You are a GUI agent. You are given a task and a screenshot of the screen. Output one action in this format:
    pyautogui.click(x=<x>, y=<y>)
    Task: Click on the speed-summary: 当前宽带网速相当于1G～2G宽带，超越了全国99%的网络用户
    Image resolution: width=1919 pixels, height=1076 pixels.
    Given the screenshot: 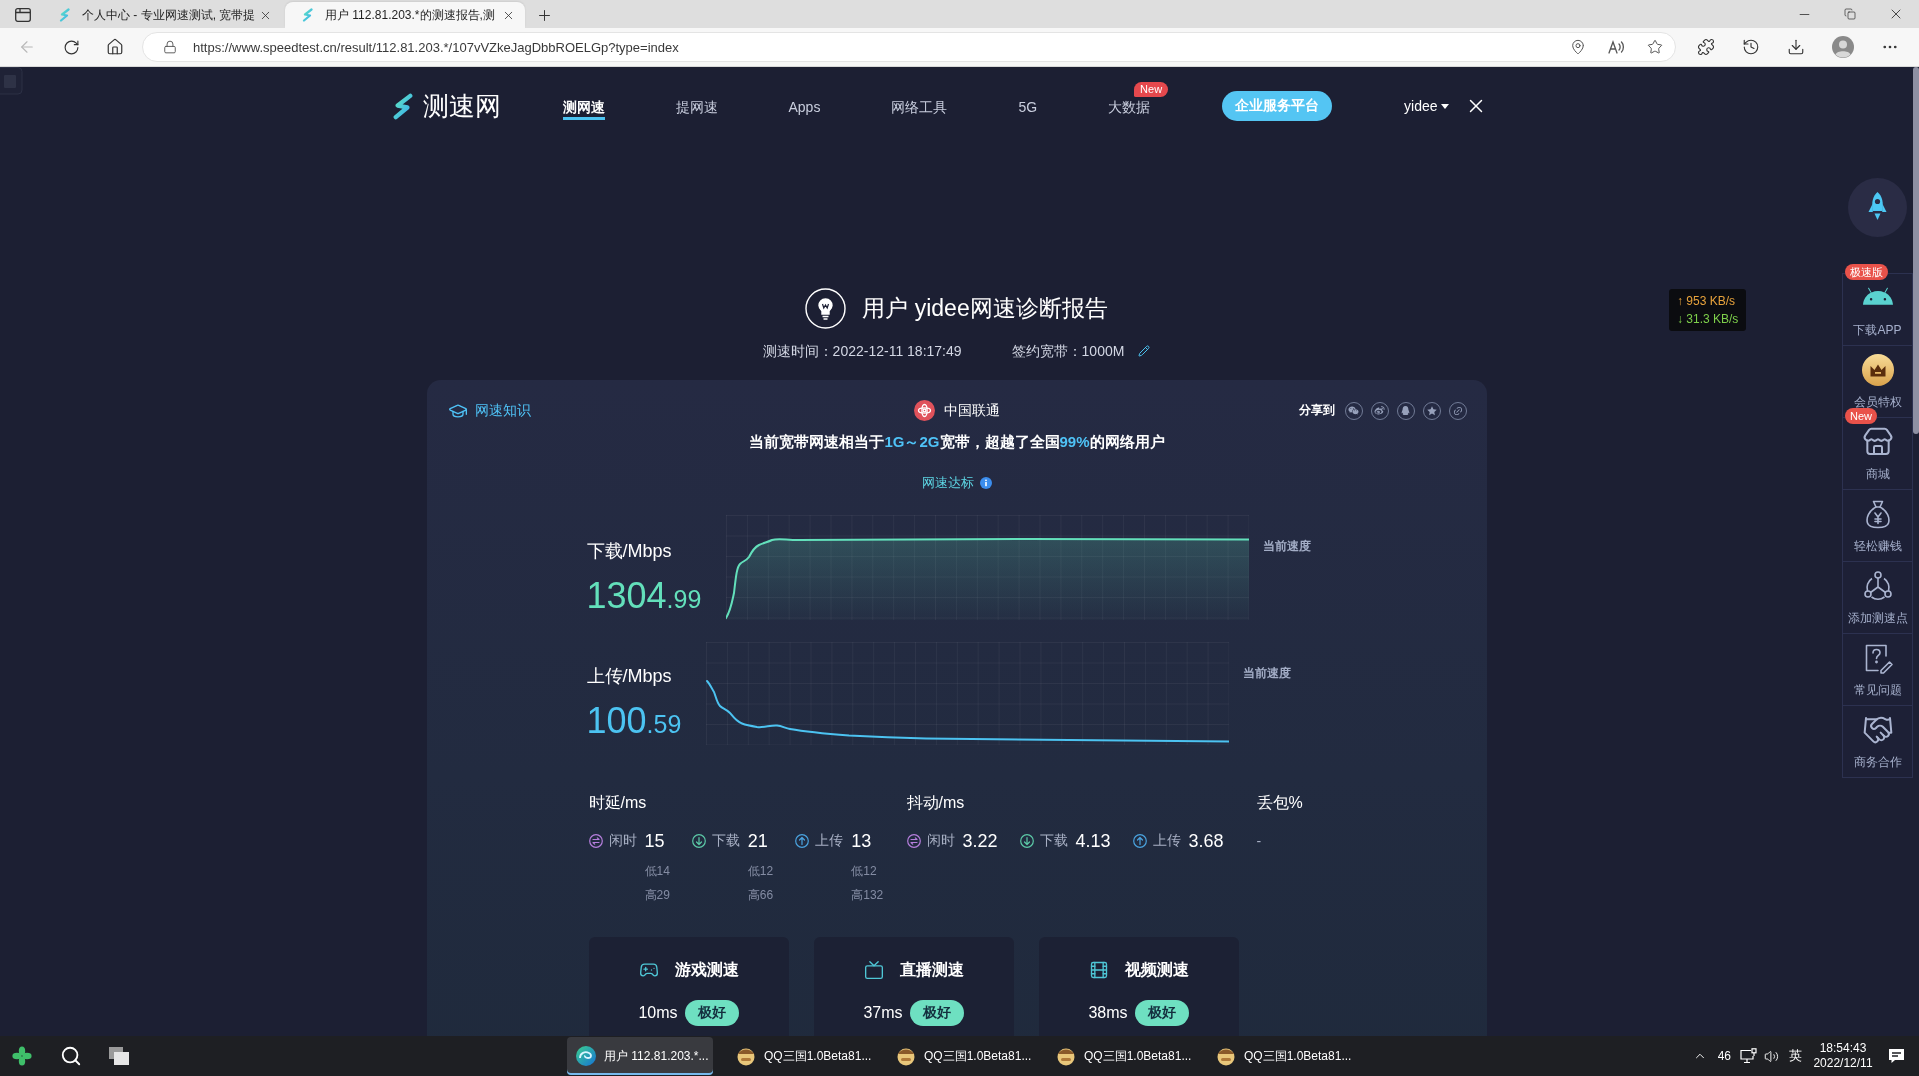 What is the action you would take?
    pyautogui.click(x=957, y=442)
    